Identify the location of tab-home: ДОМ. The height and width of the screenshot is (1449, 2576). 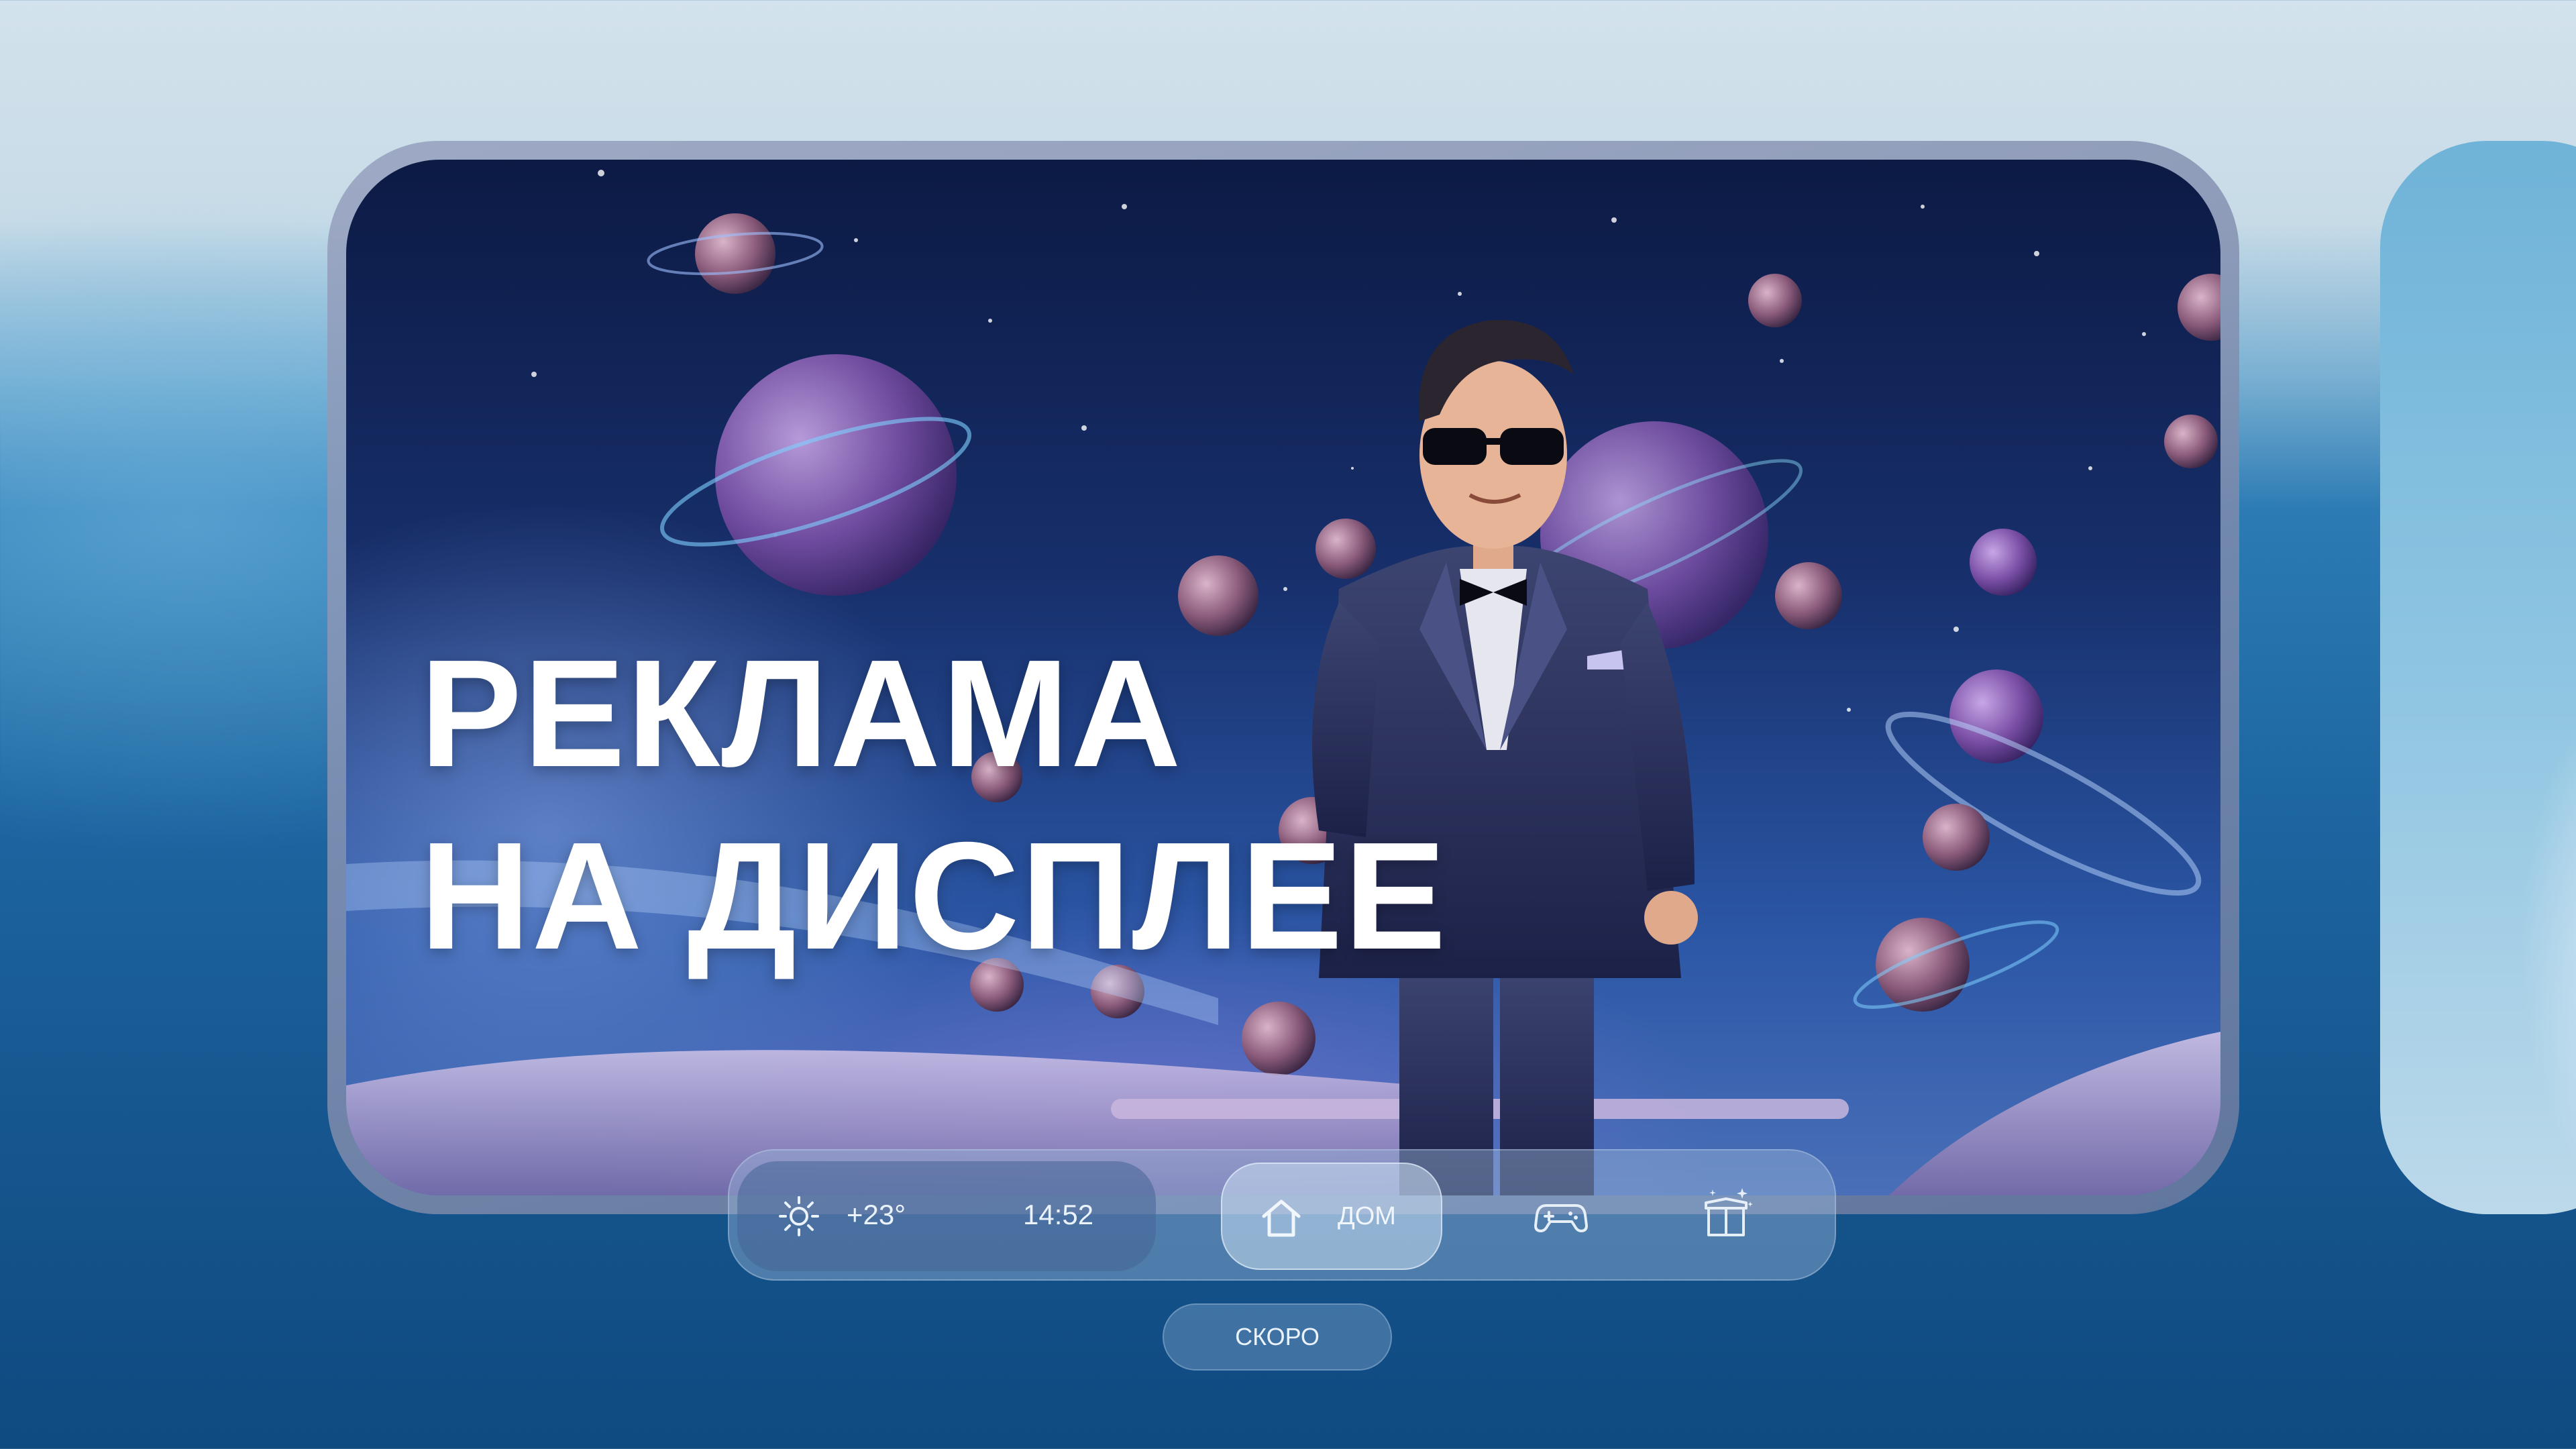
(1331, 1216).